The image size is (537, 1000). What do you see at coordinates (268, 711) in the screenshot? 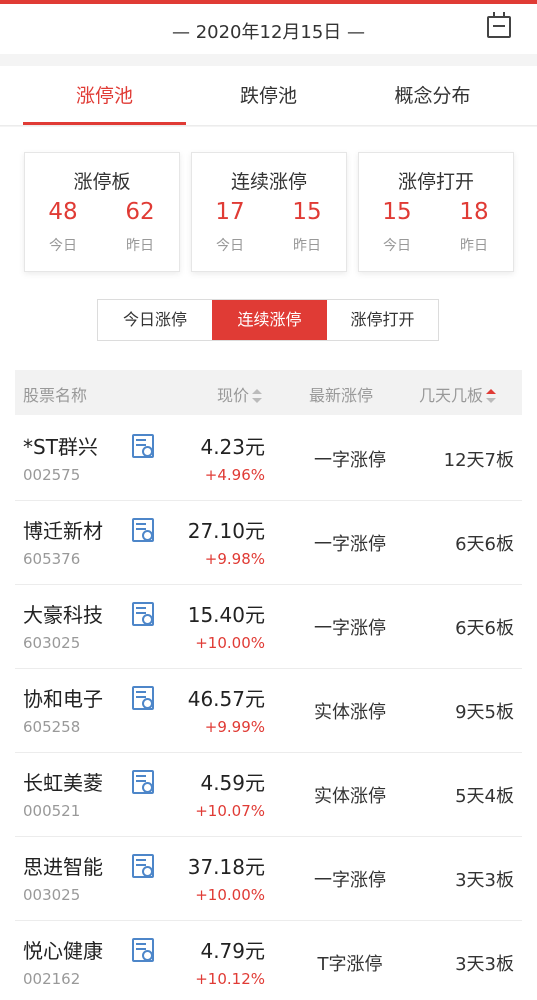
I see `table-row: 协和电子 605258 46.57元 +9.99% 实体涨停 9天5板` at bounding box center [268, 711].